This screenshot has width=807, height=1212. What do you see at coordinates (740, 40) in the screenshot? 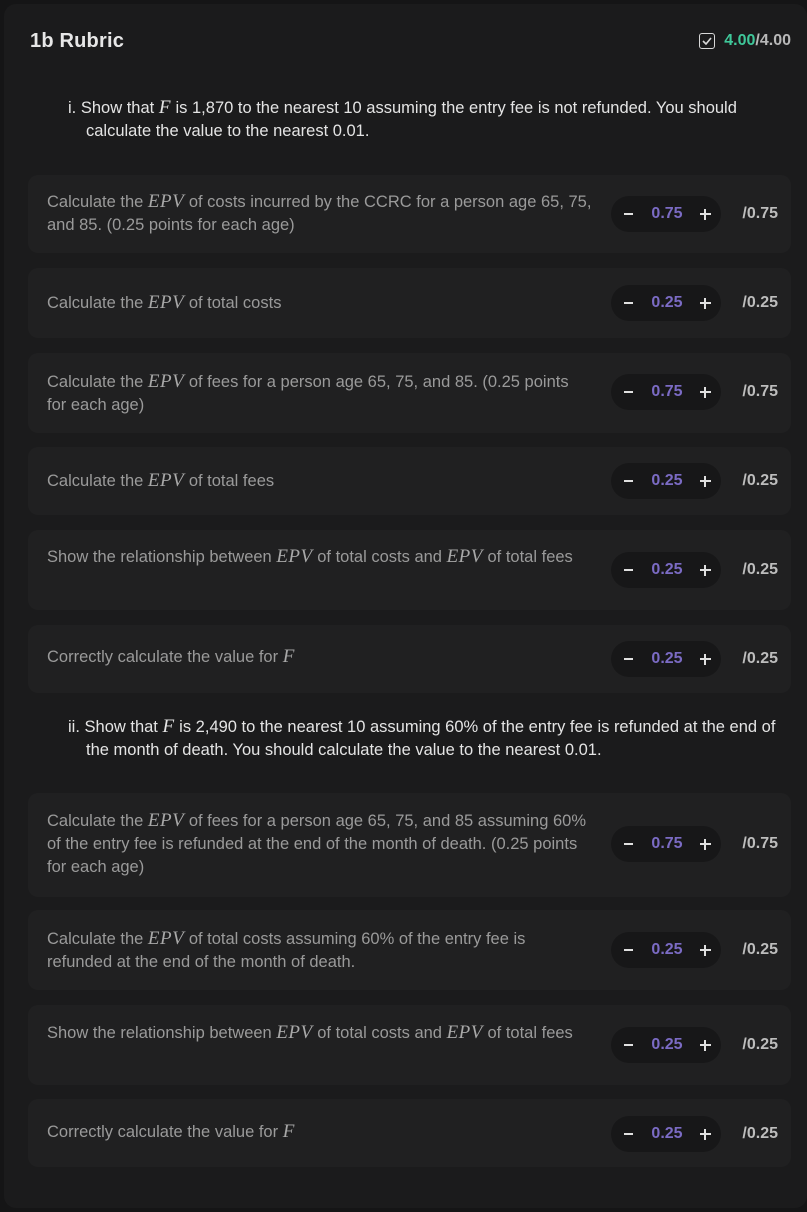
I see `total-score-earned: 4.00` at bounding box center [740, 40].